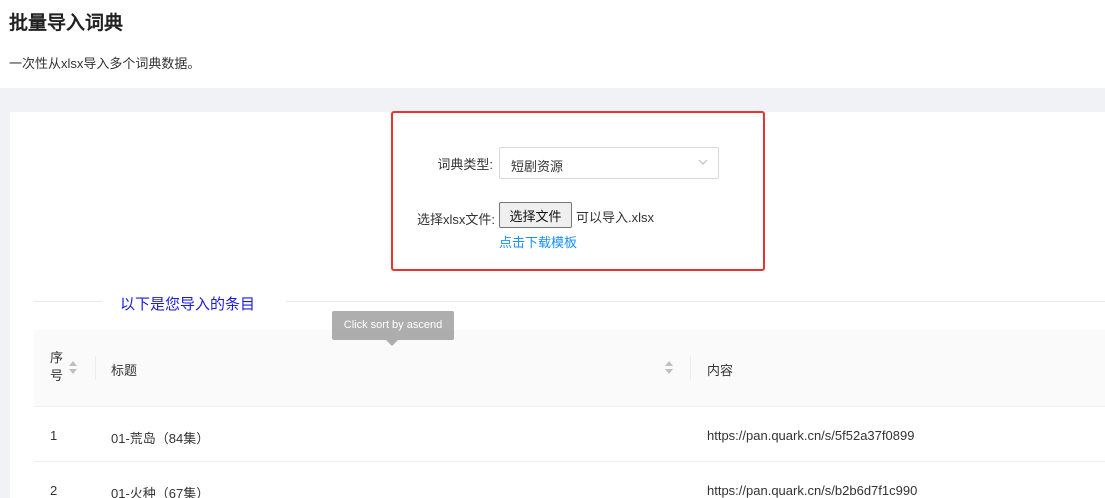 The height and width of the screenshot is (498, 1105). Describe the element at coordinates (615, 217) in the screenshot. I see `file-hint: 可以导入.xlsx` at that location.